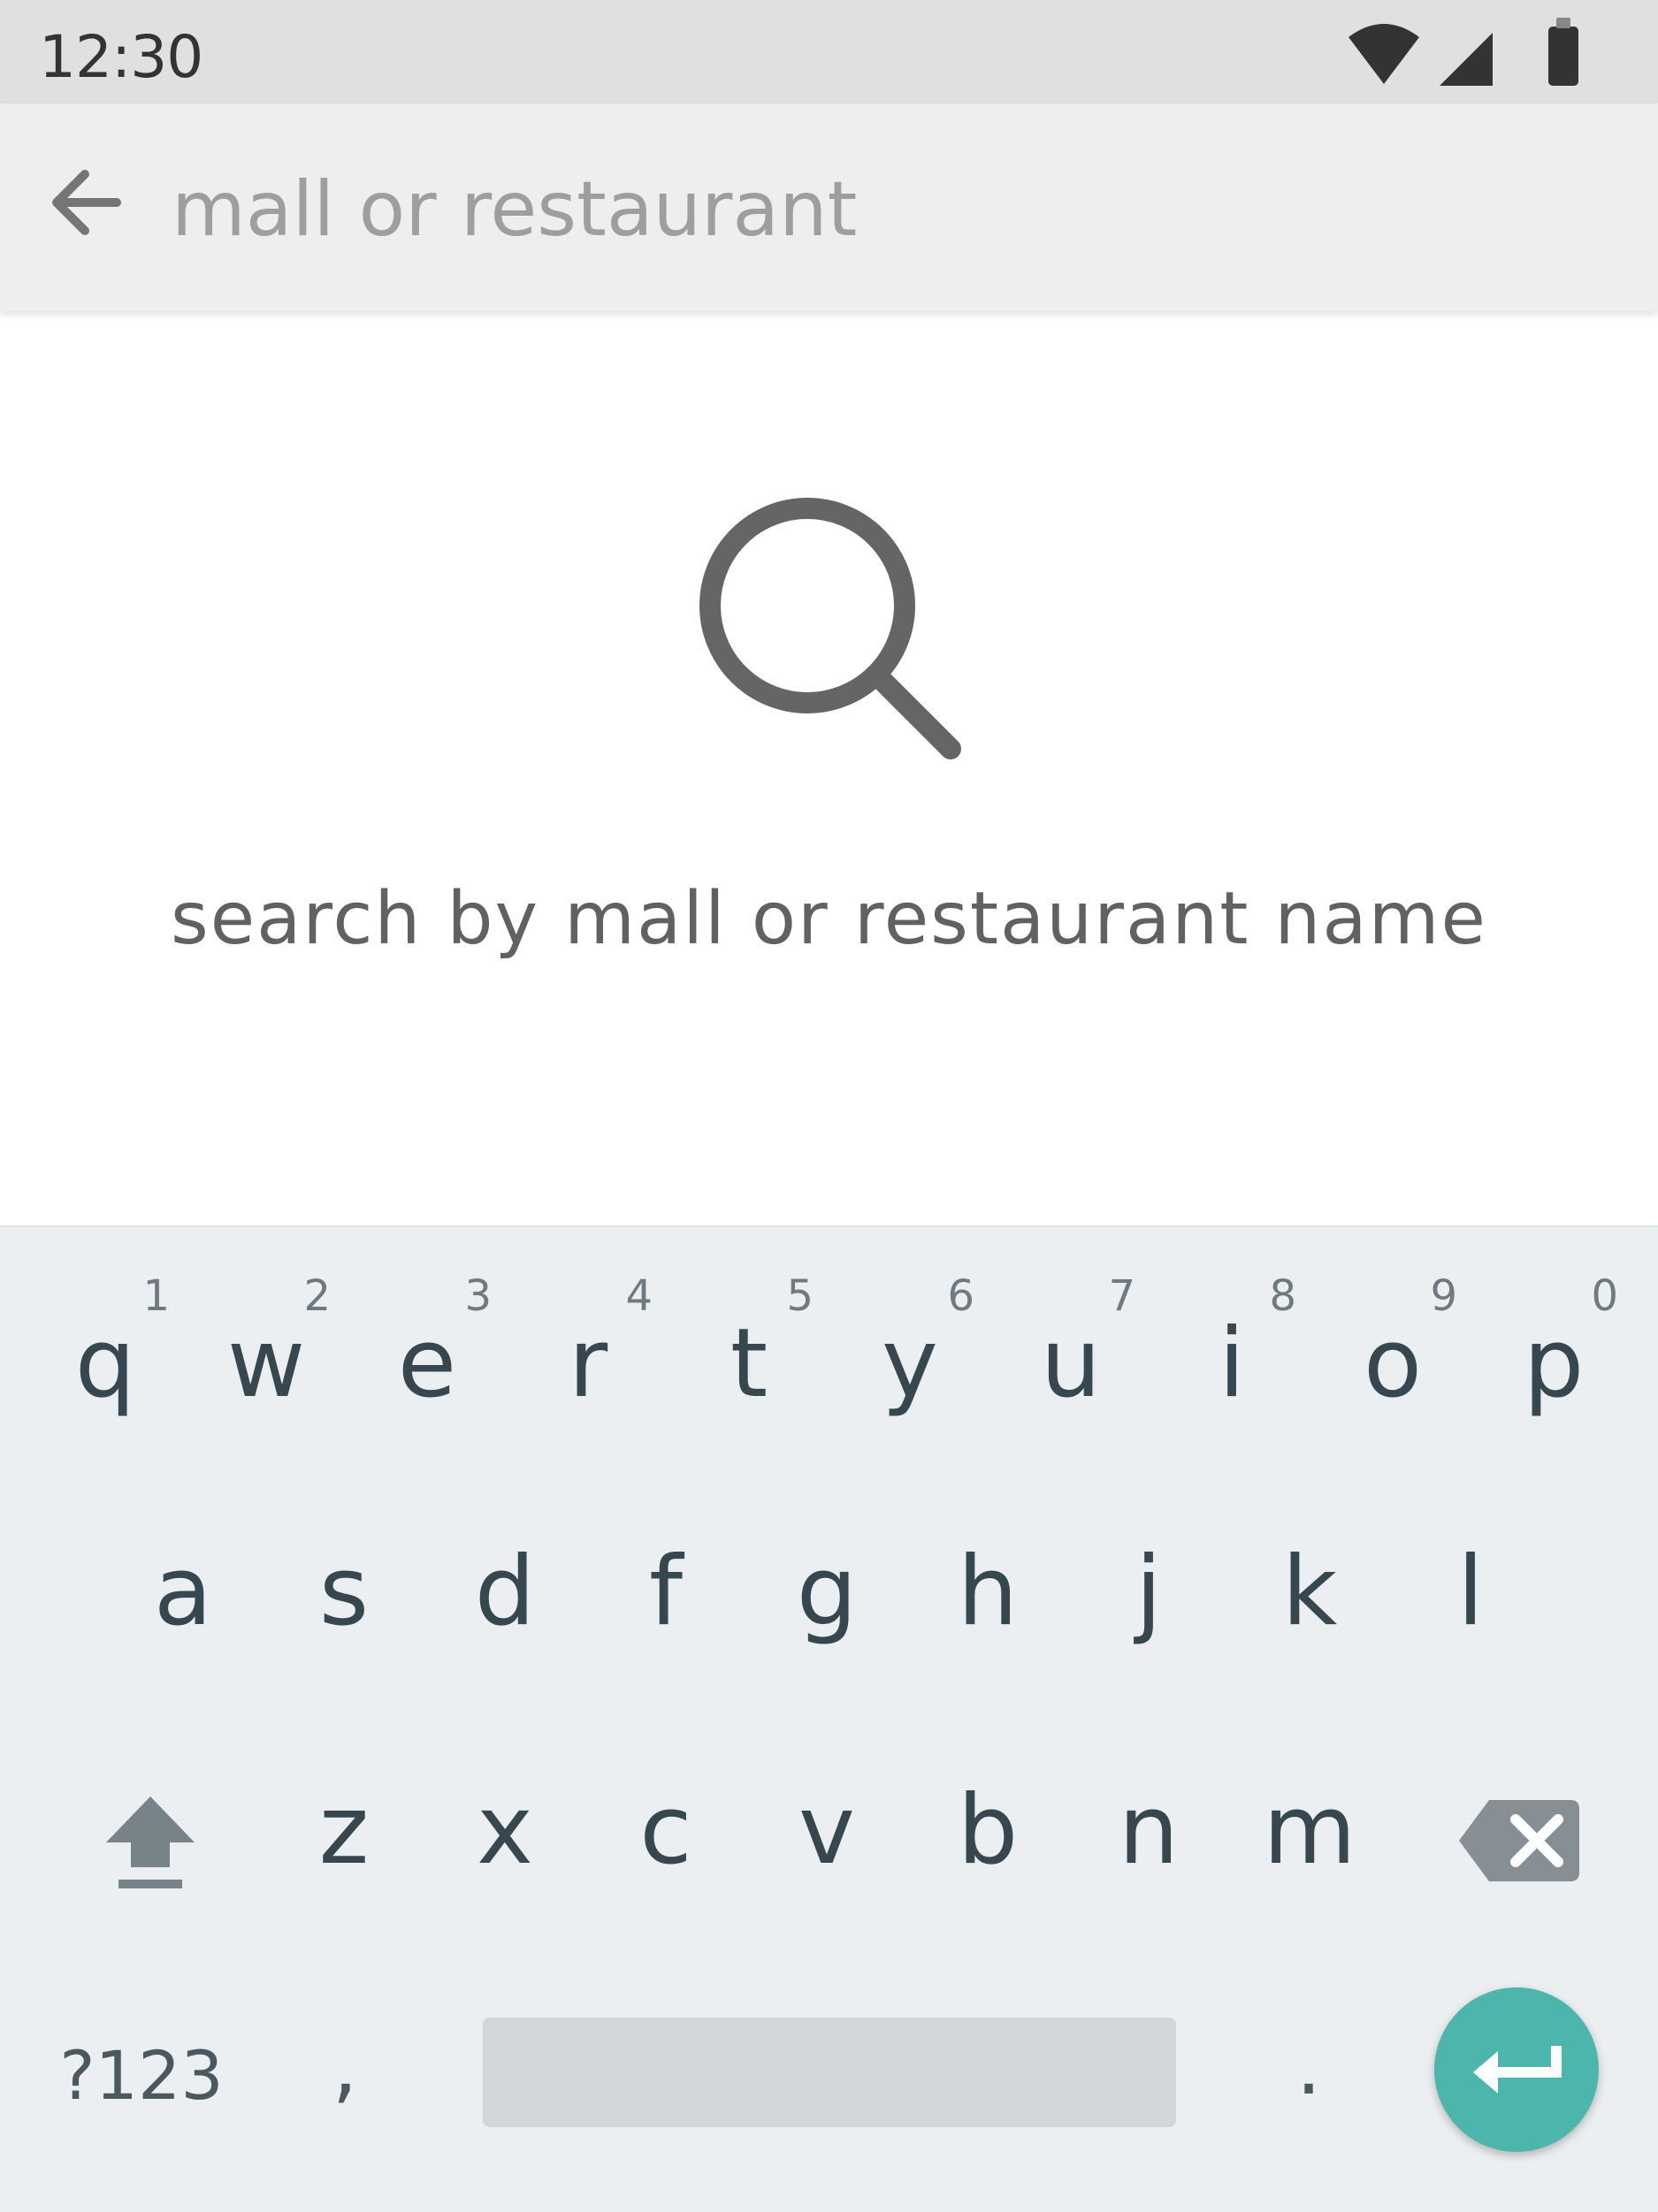 This screenshot has width=1658, height=2212. I want to click on key-label: h, so click(988, 1592).